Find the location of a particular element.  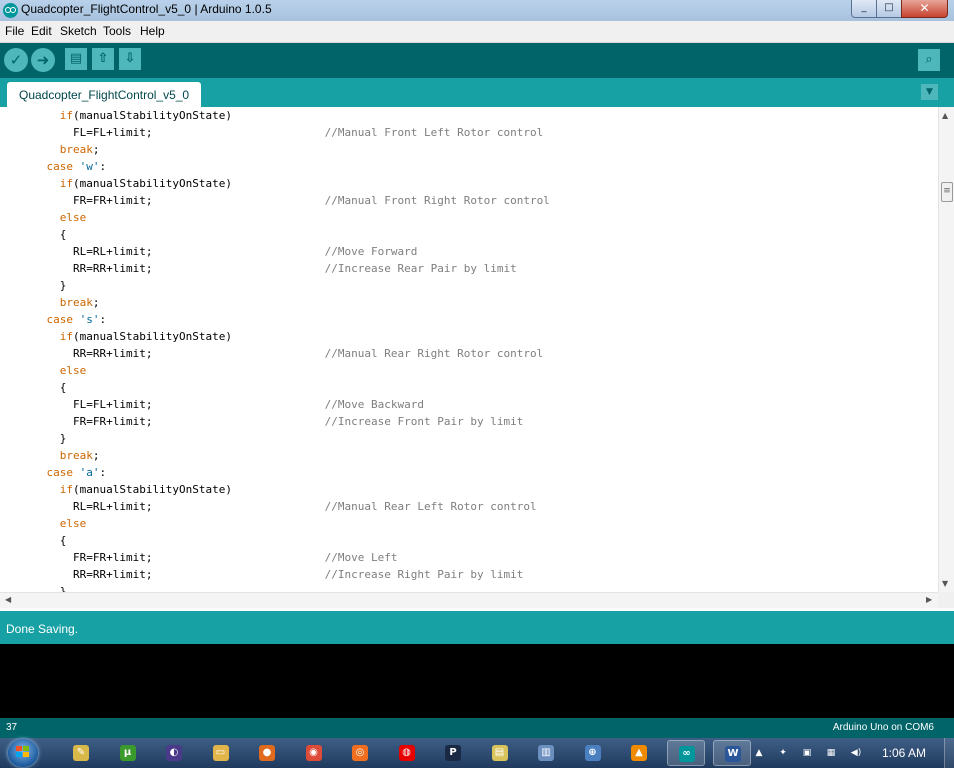

taskbar-item-origin: ◎ is located at coordinates (360, 753).